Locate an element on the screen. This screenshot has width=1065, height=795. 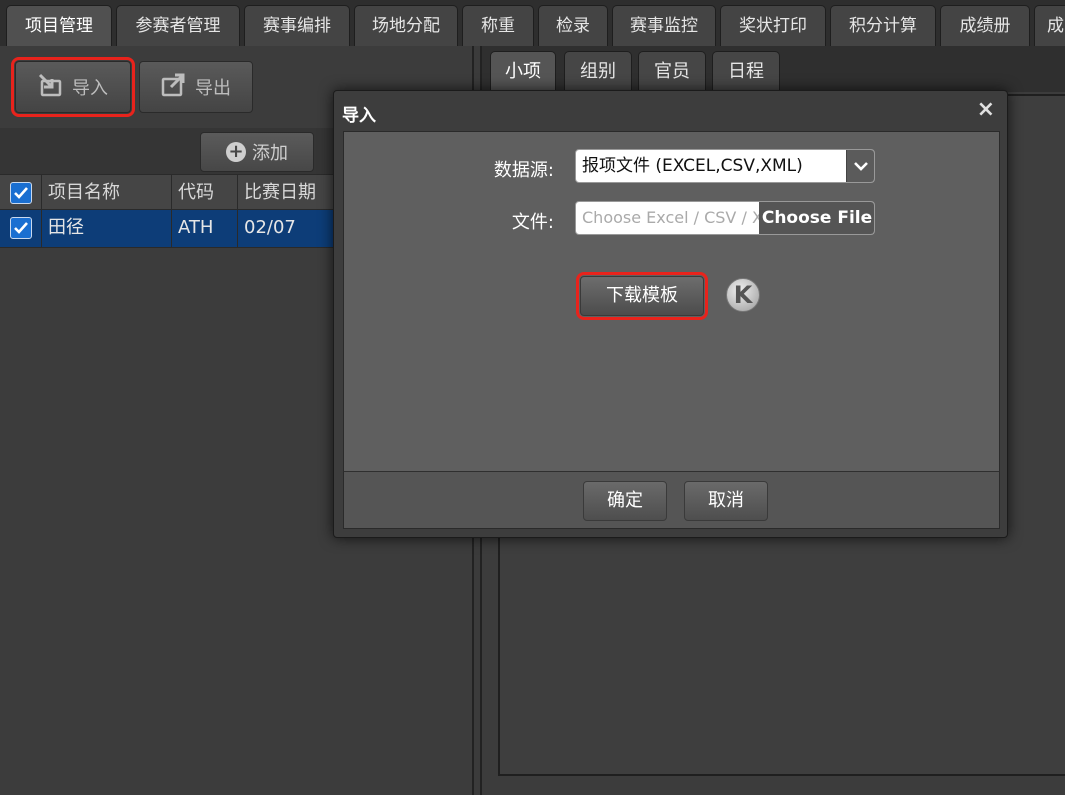
dialog-title: 导入 is located at coordinates (359, 116).